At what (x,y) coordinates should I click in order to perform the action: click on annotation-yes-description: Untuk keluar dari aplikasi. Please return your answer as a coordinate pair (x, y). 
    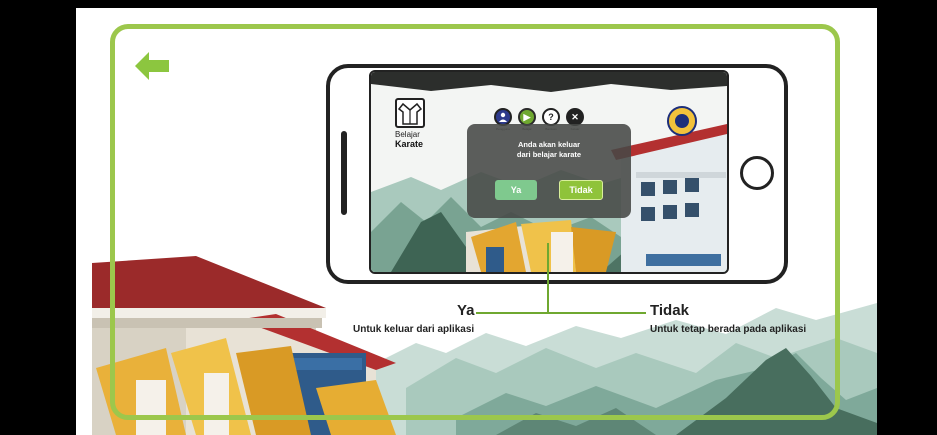
    Looking at the image, I should click on (414, 329).